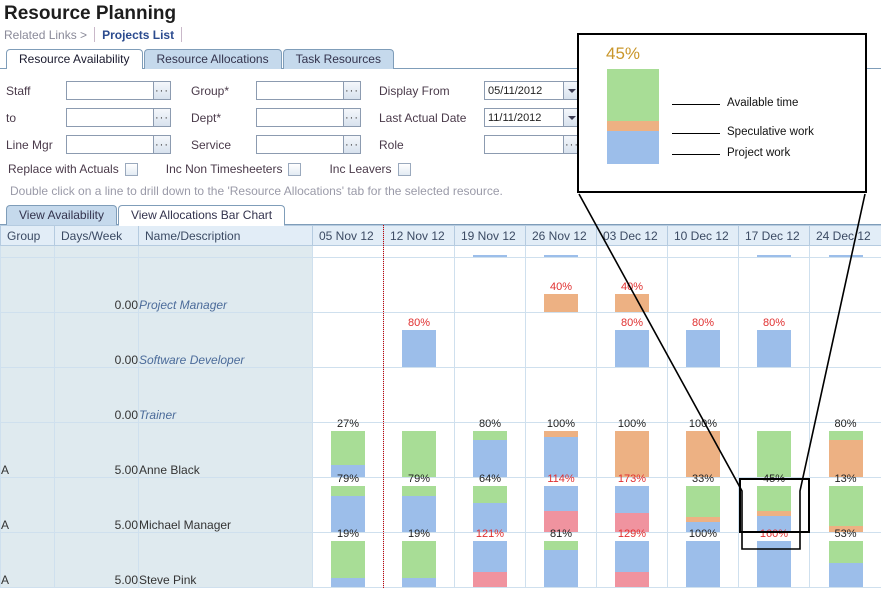 Image resolution: width=881 pixels, height=611 pixels. Describe the element at coordinates (490, 558) in the screenshot. I see `cell-allocation: 121%` at that location.